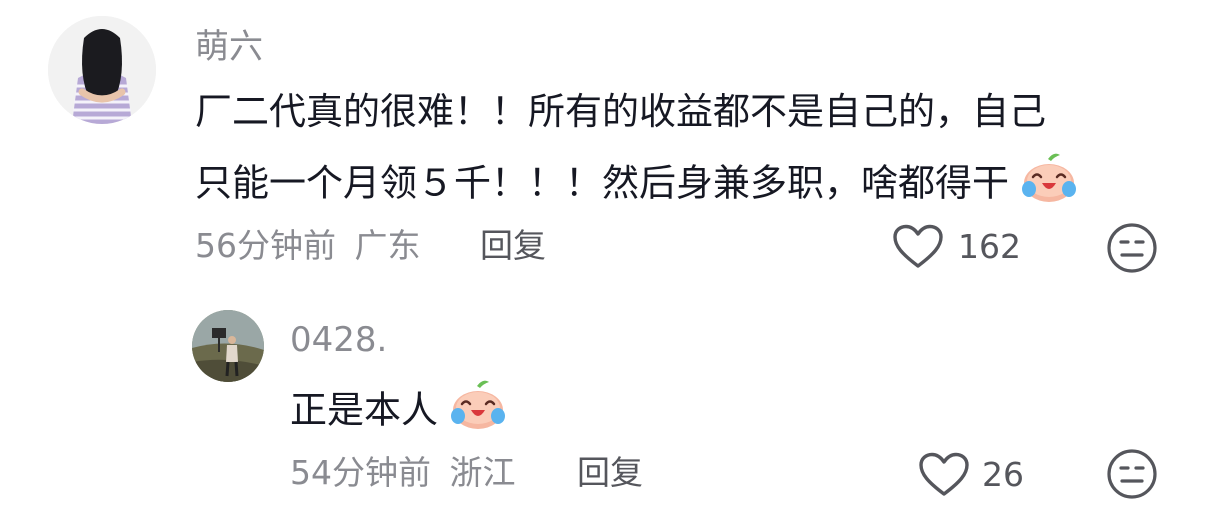  I want to click on comment-text-line: 厂二代真的很难！！所有的收益都不是自己的，自己, so click(620, 112).